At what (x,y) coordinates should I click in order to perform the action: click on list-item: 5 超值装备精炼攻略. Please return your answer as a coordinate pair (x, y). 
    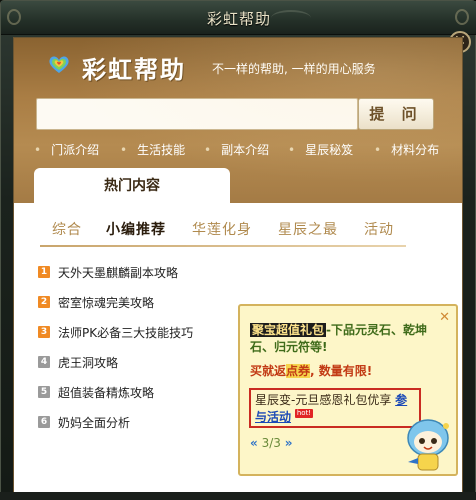
    Looking at the image, I should click on (148, 393).